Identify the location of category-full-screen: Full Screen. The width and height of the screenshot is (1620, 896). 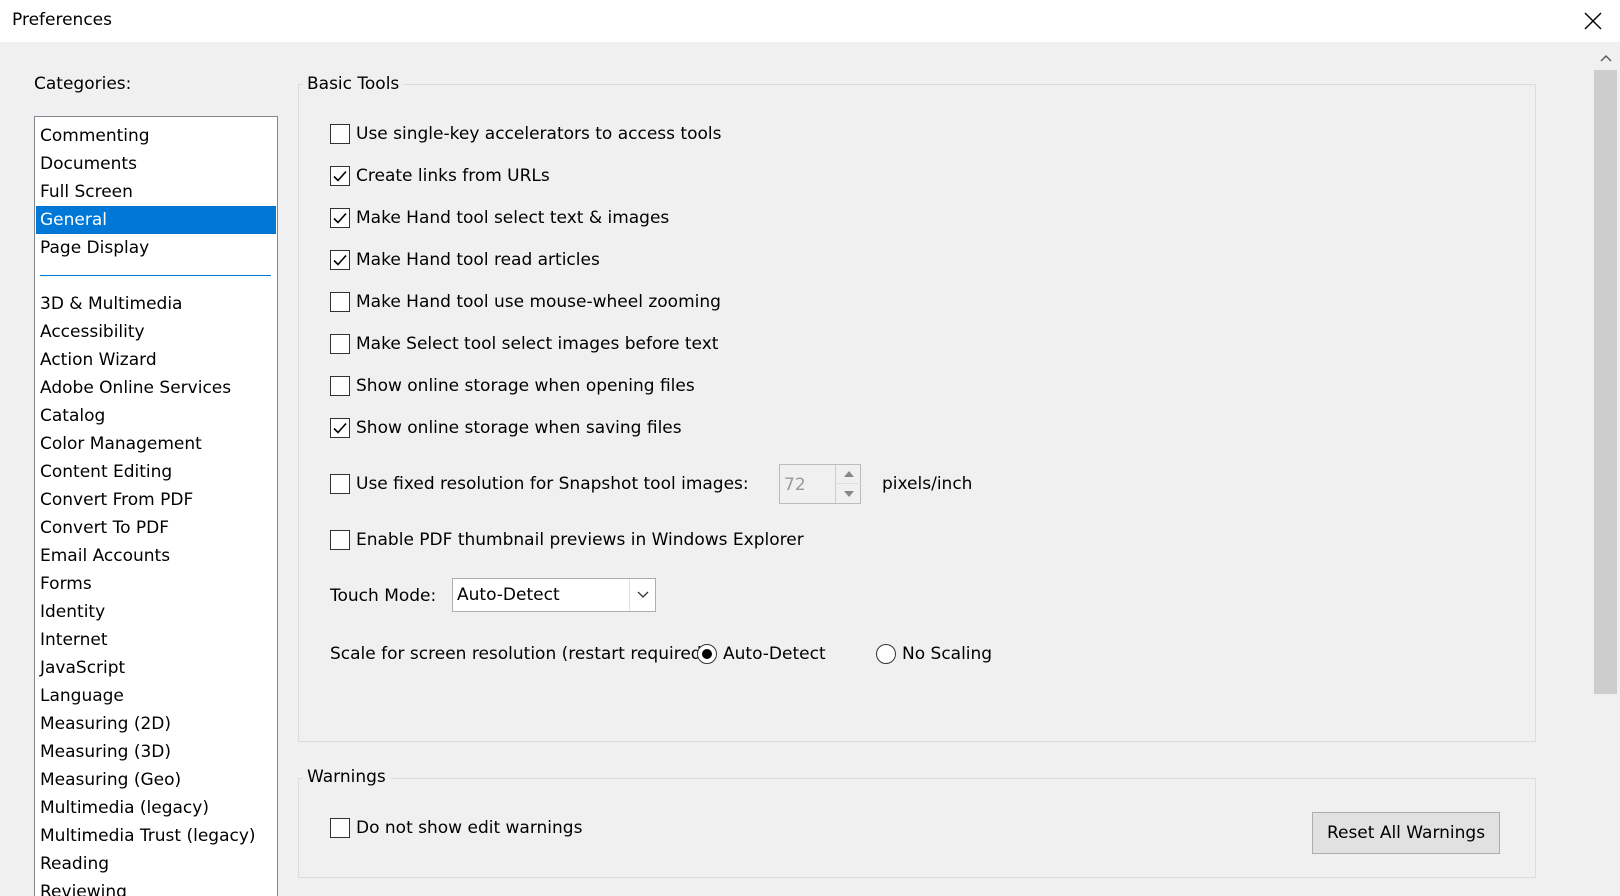
(156, 192).